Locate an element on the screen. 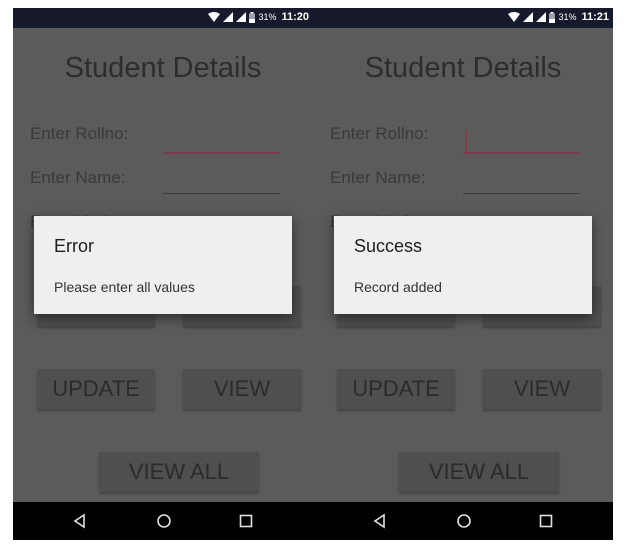 This screenshot has width=627, height=552. dialog-message: Record added is located at coordinates (398, 287).